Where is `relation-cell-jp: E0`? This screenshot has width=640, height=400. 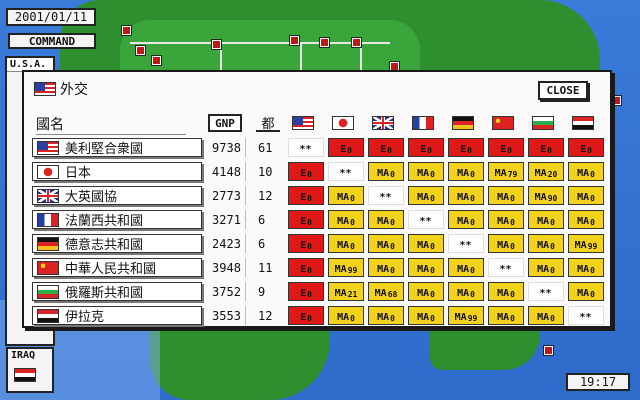 relation-cell-jp: E0 is located at coordinates (346, 147).